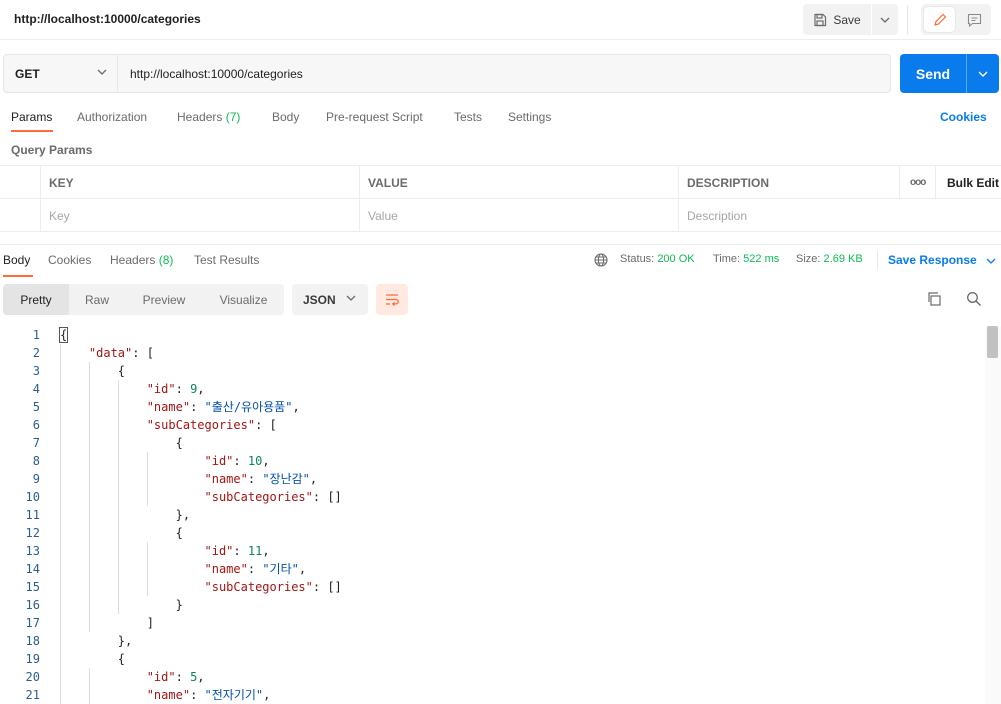 The image size is (1001, 704). I want to click on headers-count: (7), so click(233, 117).